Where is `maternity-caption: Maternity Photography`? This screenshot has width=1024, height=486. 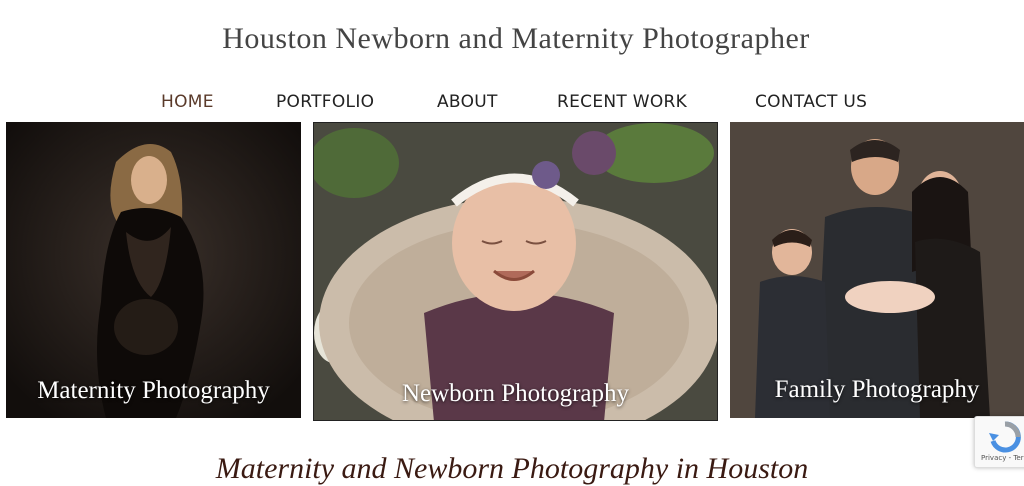
maternity-caption: Maternity Photography is located at coordinates (153, 390).